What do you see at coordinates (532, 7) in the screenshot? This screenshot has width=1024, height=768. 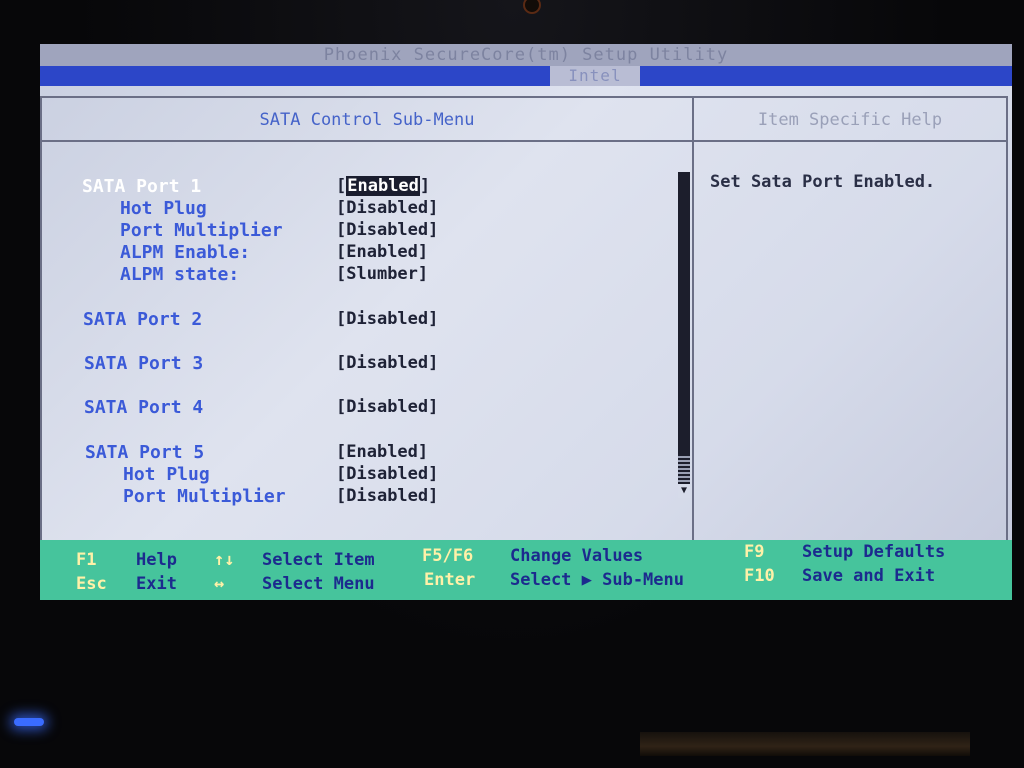 I see `webcam-icon` at bounding box center [532, 7].